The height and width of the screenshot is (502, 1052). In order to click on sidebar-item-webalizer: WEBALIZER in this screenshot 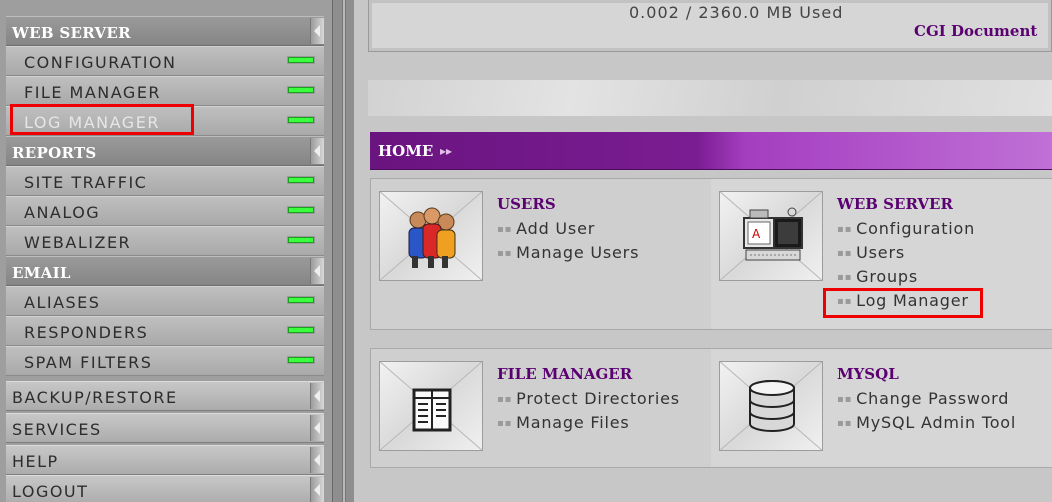, I will do `click(165, 241)`.